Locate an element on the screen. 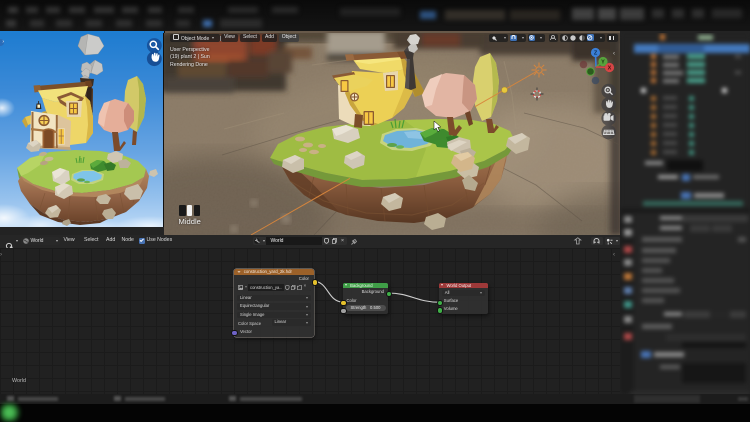 The image size is (750, 422). svg-text: Y is located at coordinates (603, 63).